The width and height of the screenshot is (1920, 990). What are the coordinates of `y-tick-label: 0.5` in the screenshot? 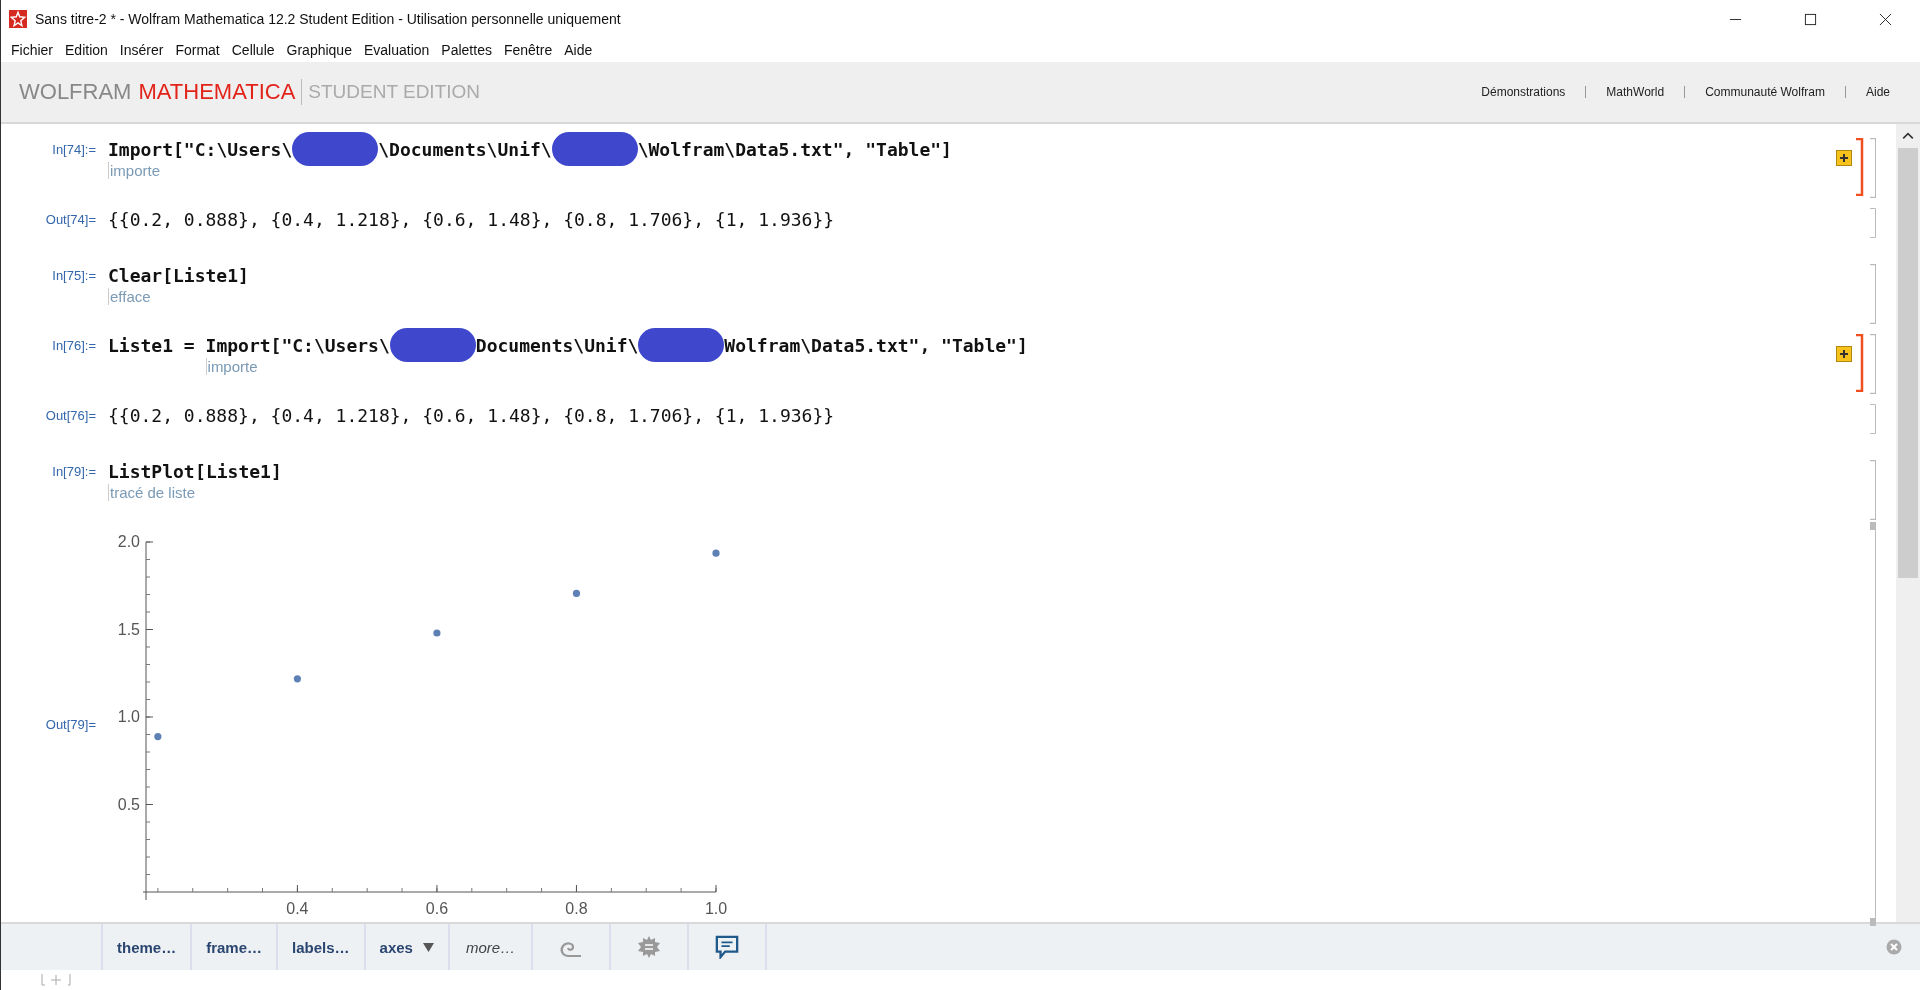 It's located at (128, 804).